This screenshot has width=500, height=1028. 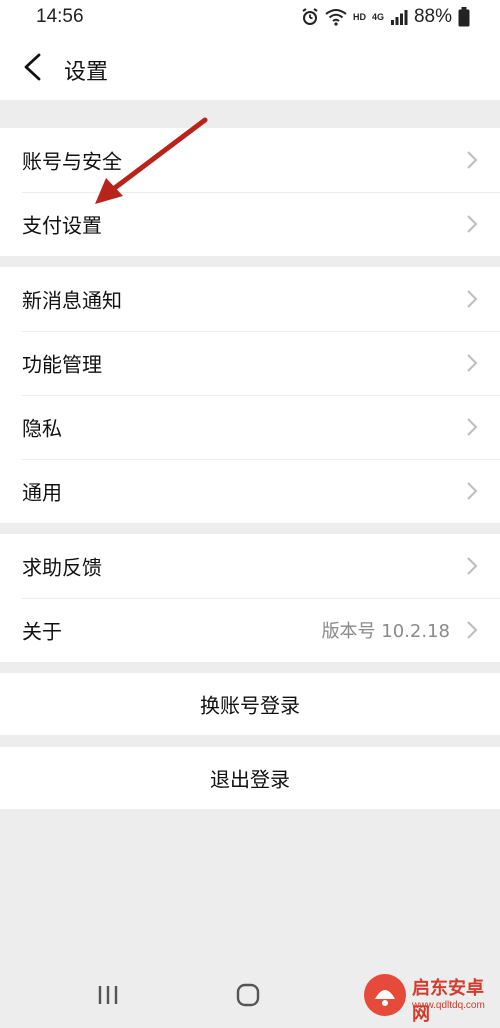 What do you see at coordinates (250, 224) in the screenshot?
I see `row-payment-settings: 支付设置` at bounding box center [250, 224].